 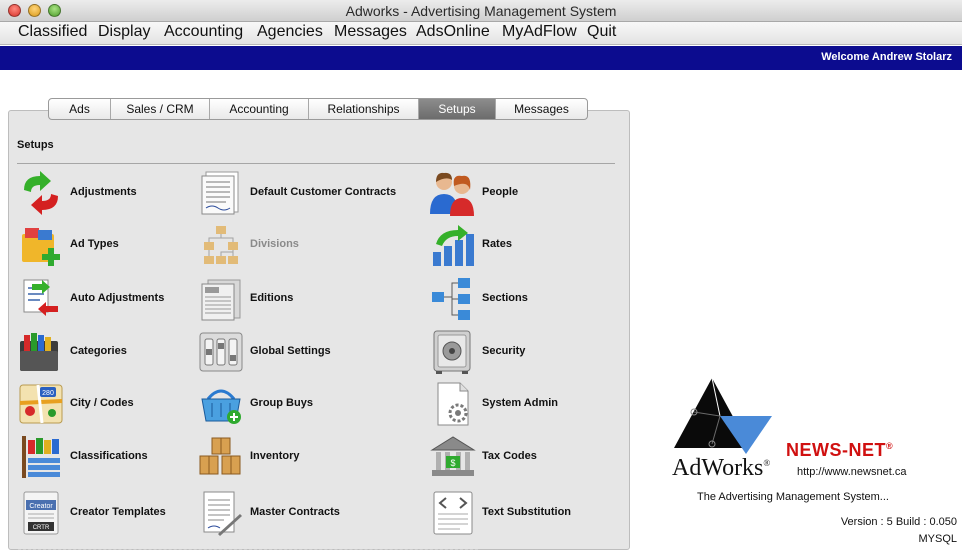 I want to click on org-chart-icon, so click(x=221, y=245).